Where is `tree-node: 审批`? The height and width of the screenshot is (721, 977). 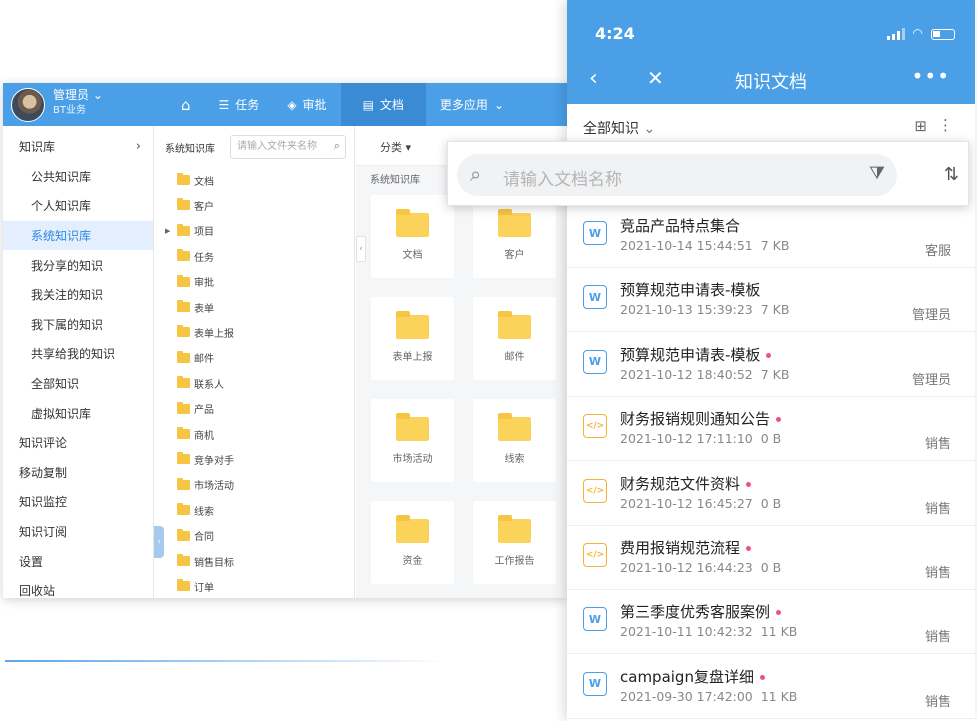 tree-node: 审批 is located at coordinates (189, 281).